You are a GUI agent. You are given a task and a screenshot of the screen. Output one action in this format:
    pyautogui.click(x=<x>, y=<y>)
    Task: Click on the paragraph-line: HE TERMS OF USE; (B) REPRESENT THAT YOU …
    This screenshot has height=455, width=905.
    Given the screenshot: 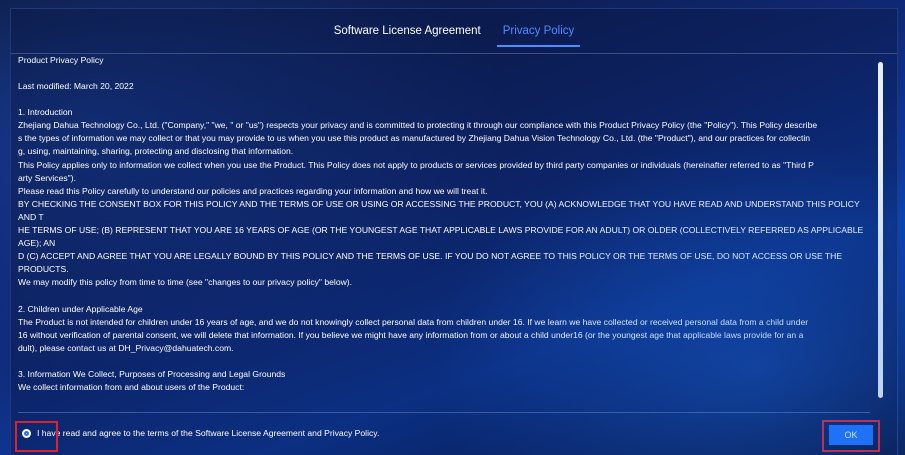 What is the action you would take?
    pyautogui.click(x=441, y=237)
    